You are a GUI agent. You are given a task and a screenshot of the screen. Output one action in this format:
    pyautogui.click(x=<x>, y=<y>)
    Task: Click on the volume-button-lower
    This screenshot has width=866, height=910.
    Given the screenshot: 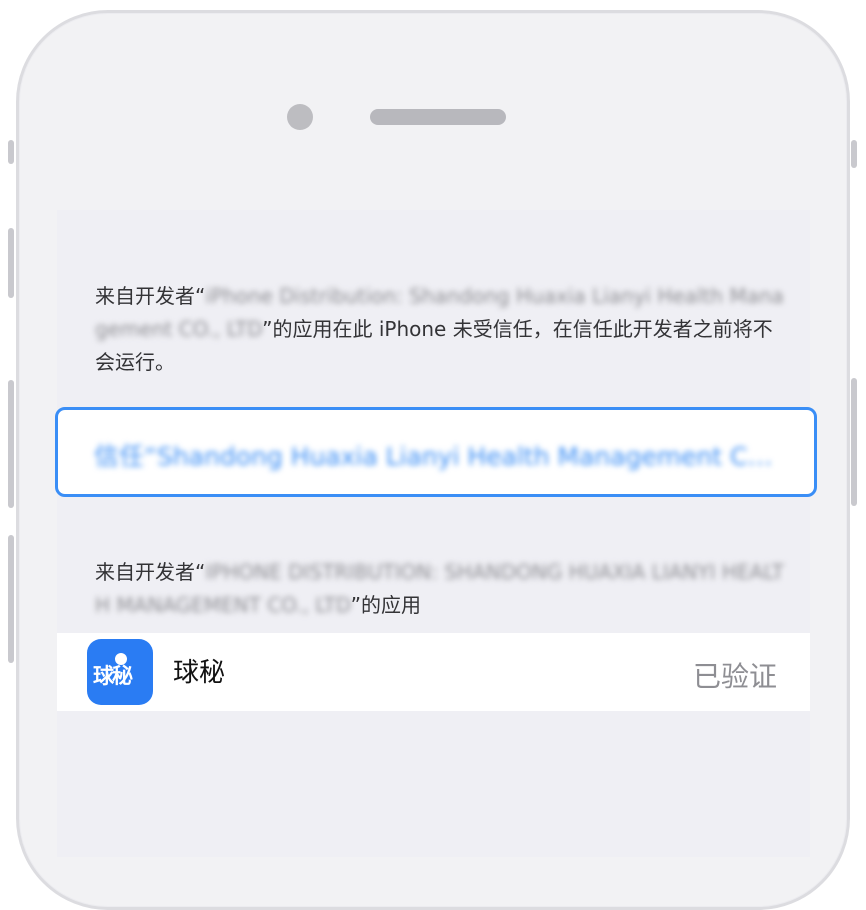 What is the action you would take?
    pyautogui.click(x=11, y=599)
    